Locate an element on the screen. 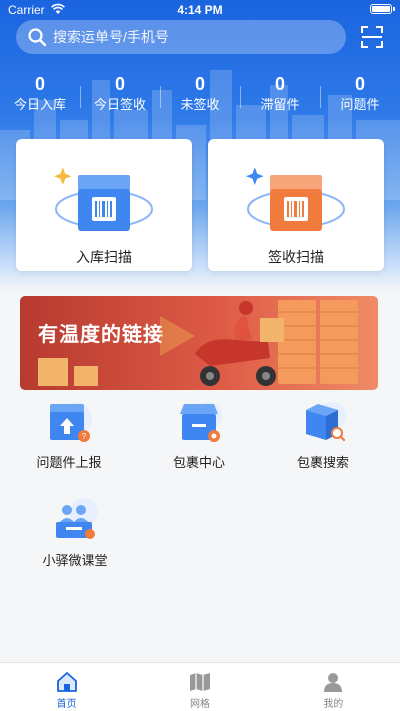 Image resolution: width=400 pixels, height=711 pixels. parcel-search-label: 包裹搜索 is located at coordinates (322, 462).